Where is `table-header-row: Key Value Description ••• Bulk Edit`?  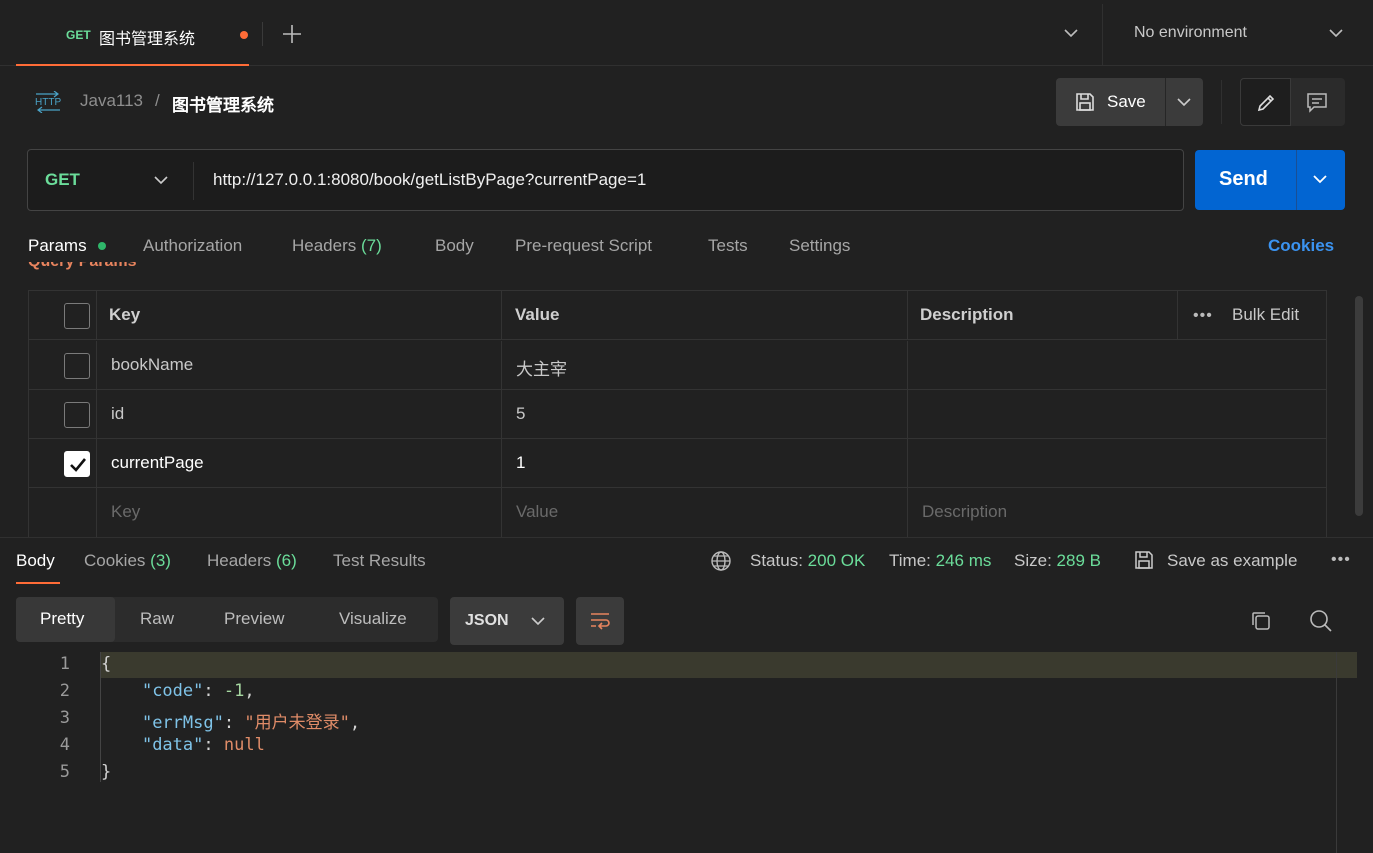 table-header-row: Key Value Description ••• Bulk Edit is located at coordinates (677, 315).